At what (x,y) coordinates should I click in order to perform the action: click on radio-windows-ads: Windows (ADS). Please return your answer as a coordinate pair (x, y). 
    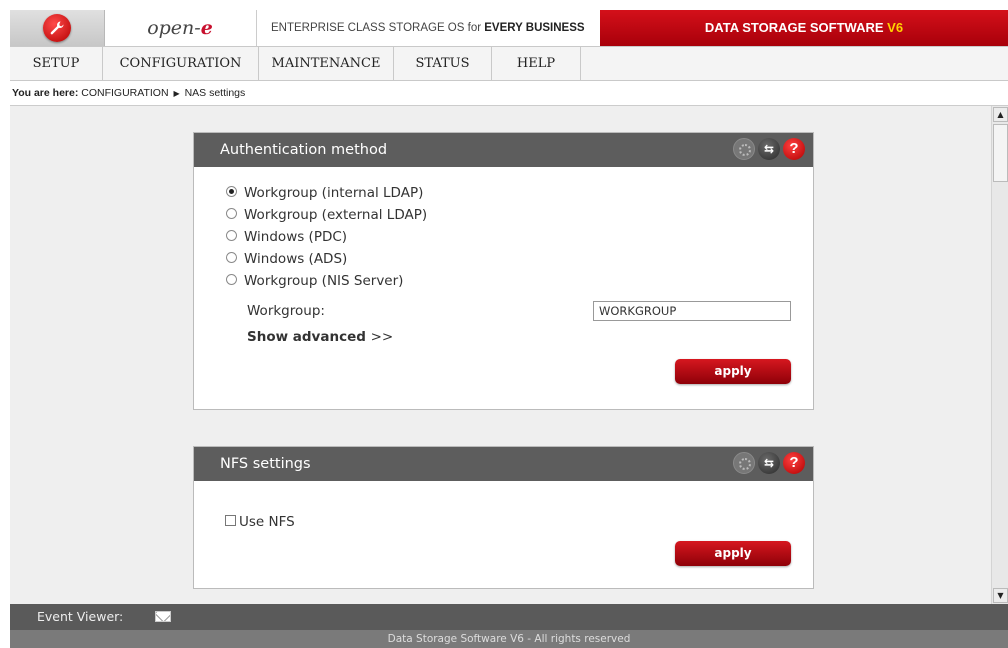
    Looking at the image, I should click on (286, 259).